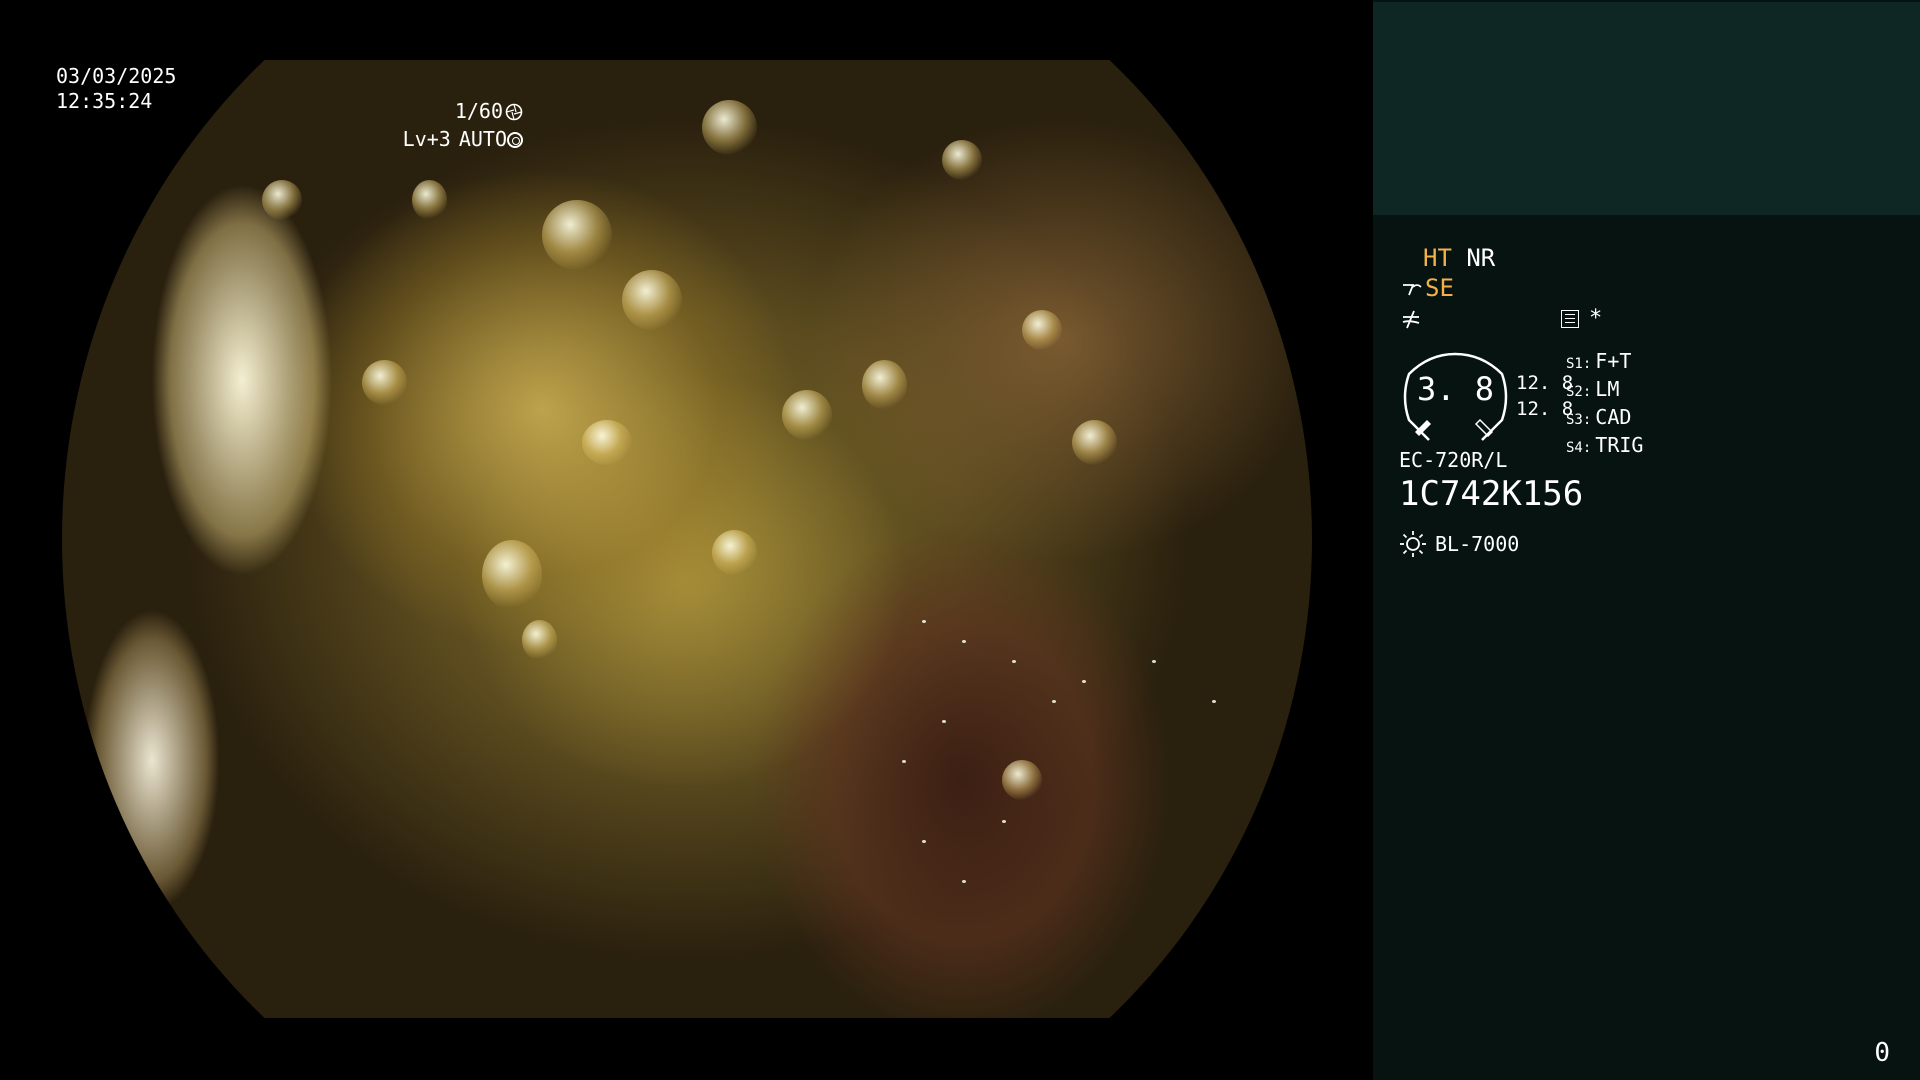  I want to click on iris-icon, so click(515, 139).